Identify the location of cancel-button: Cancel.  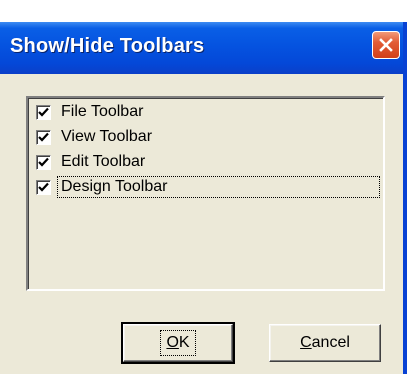
(325, 343).